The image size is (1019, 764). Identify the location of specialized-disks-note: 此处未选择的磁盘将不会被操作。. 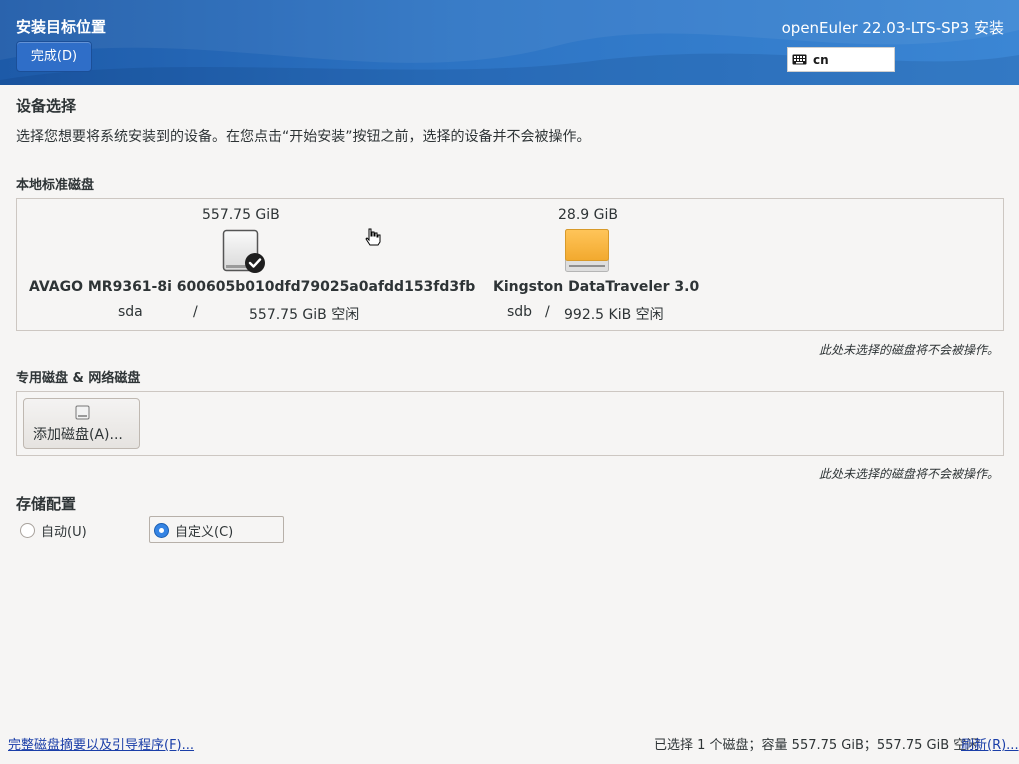
(908, 474).